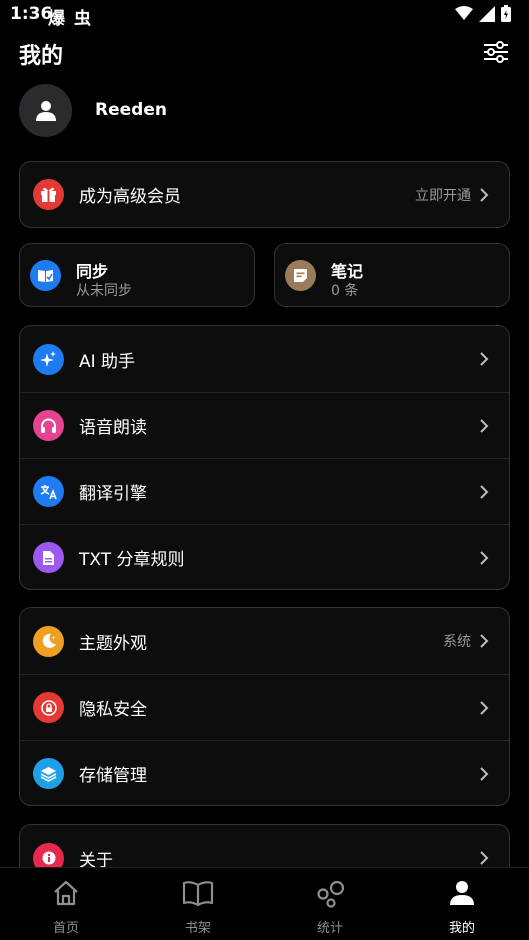 This screenshot has height=940, width=529. Describe the element at coordinates (264, 641) in the screenshot. I see `list-item-theme: 主题外观 系统` at that location.